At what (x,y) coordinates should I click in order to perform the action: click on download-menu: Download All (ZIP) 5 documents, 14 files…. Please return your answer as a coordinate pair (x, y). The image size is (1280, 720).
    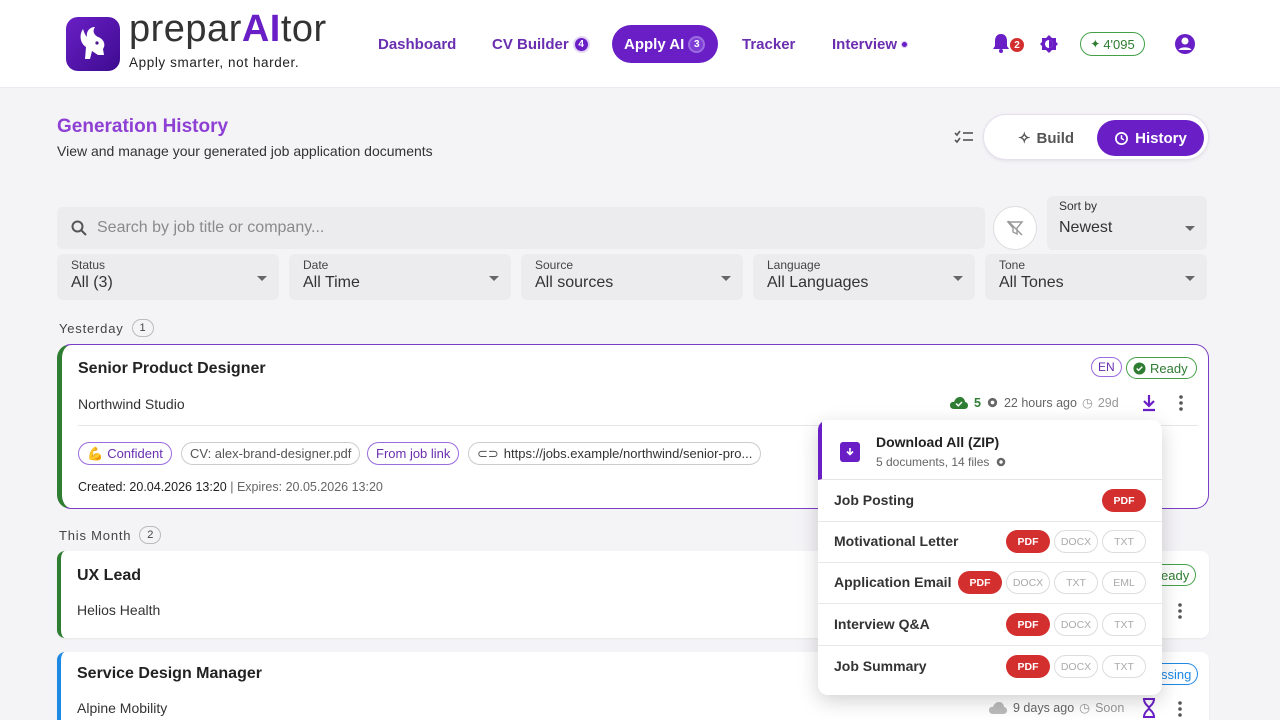
    Looking at the image, I should click on (990, 557).